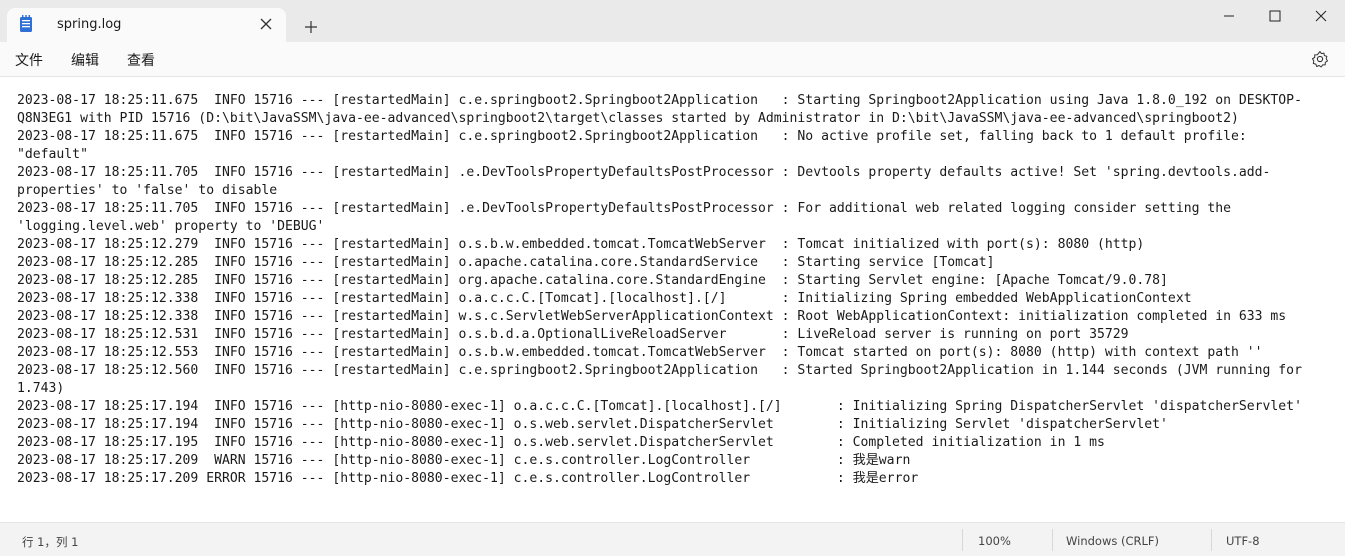  I want to click on tab-title: spring.log, so click(89, 24).